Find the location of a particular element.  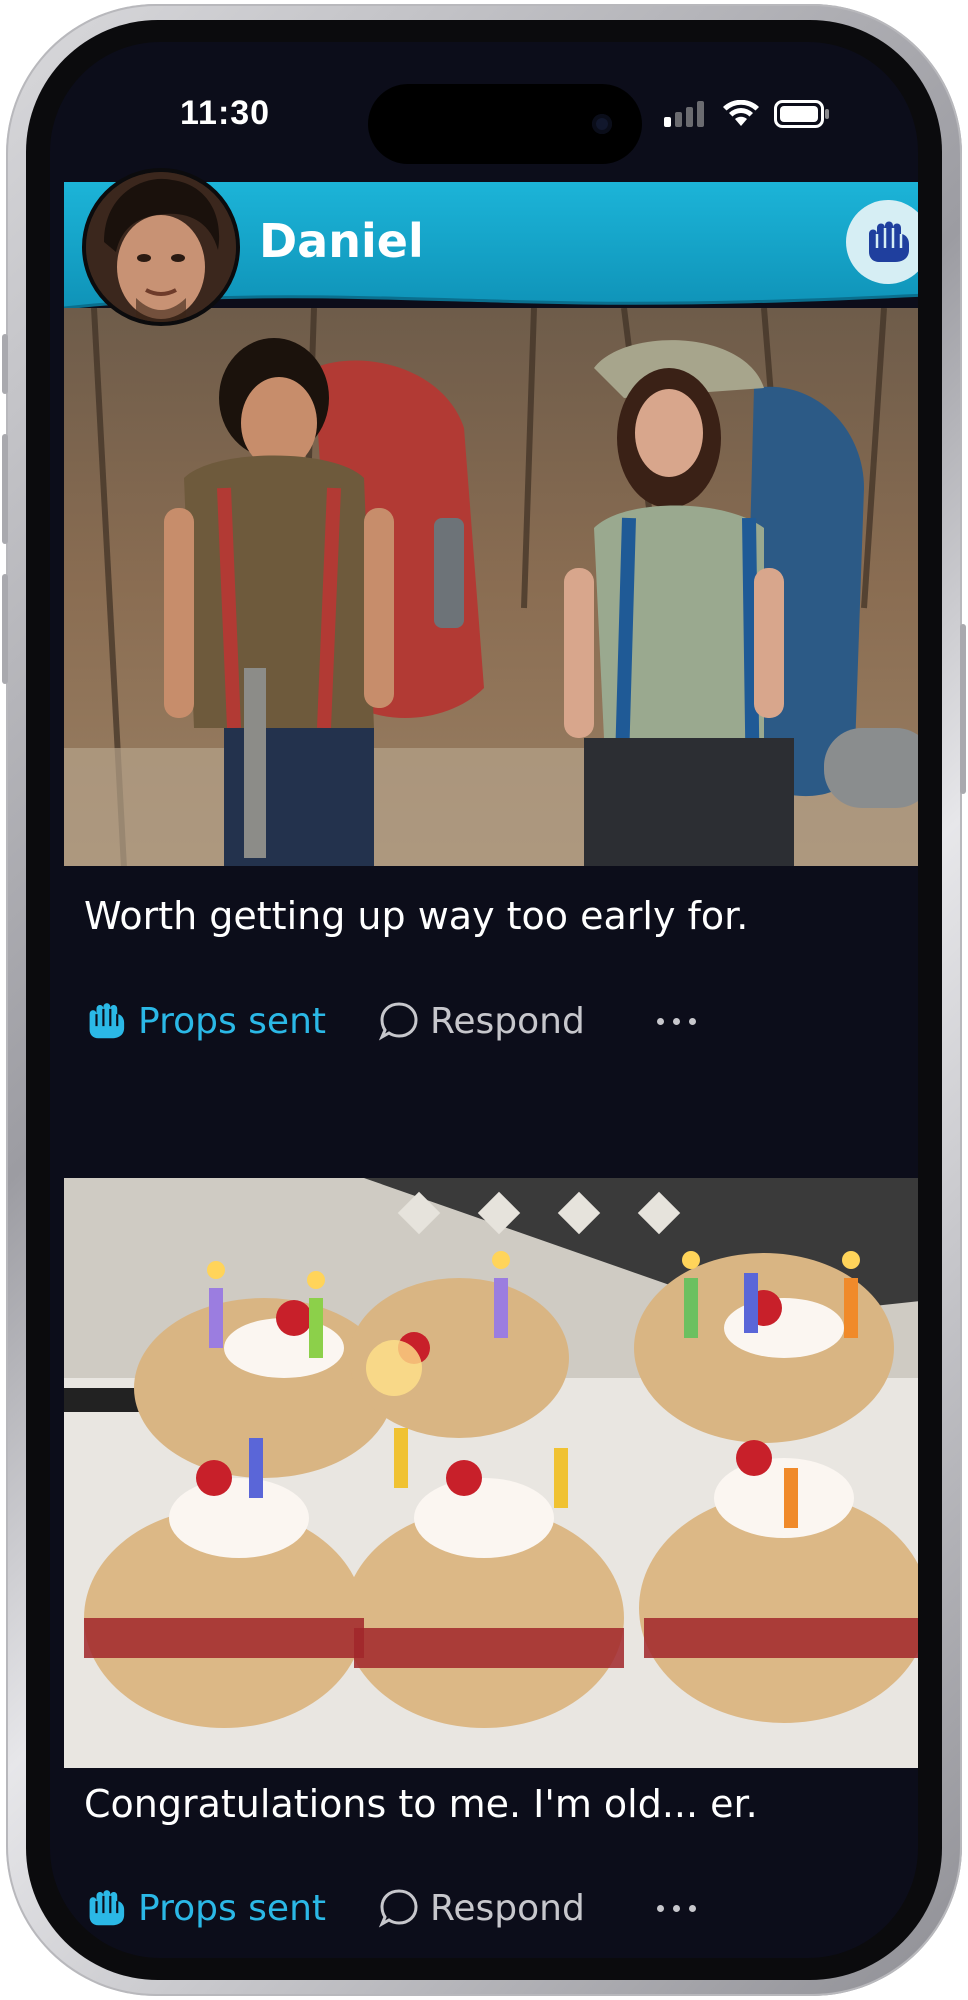

status-icons is located at coordinates (747, 114).